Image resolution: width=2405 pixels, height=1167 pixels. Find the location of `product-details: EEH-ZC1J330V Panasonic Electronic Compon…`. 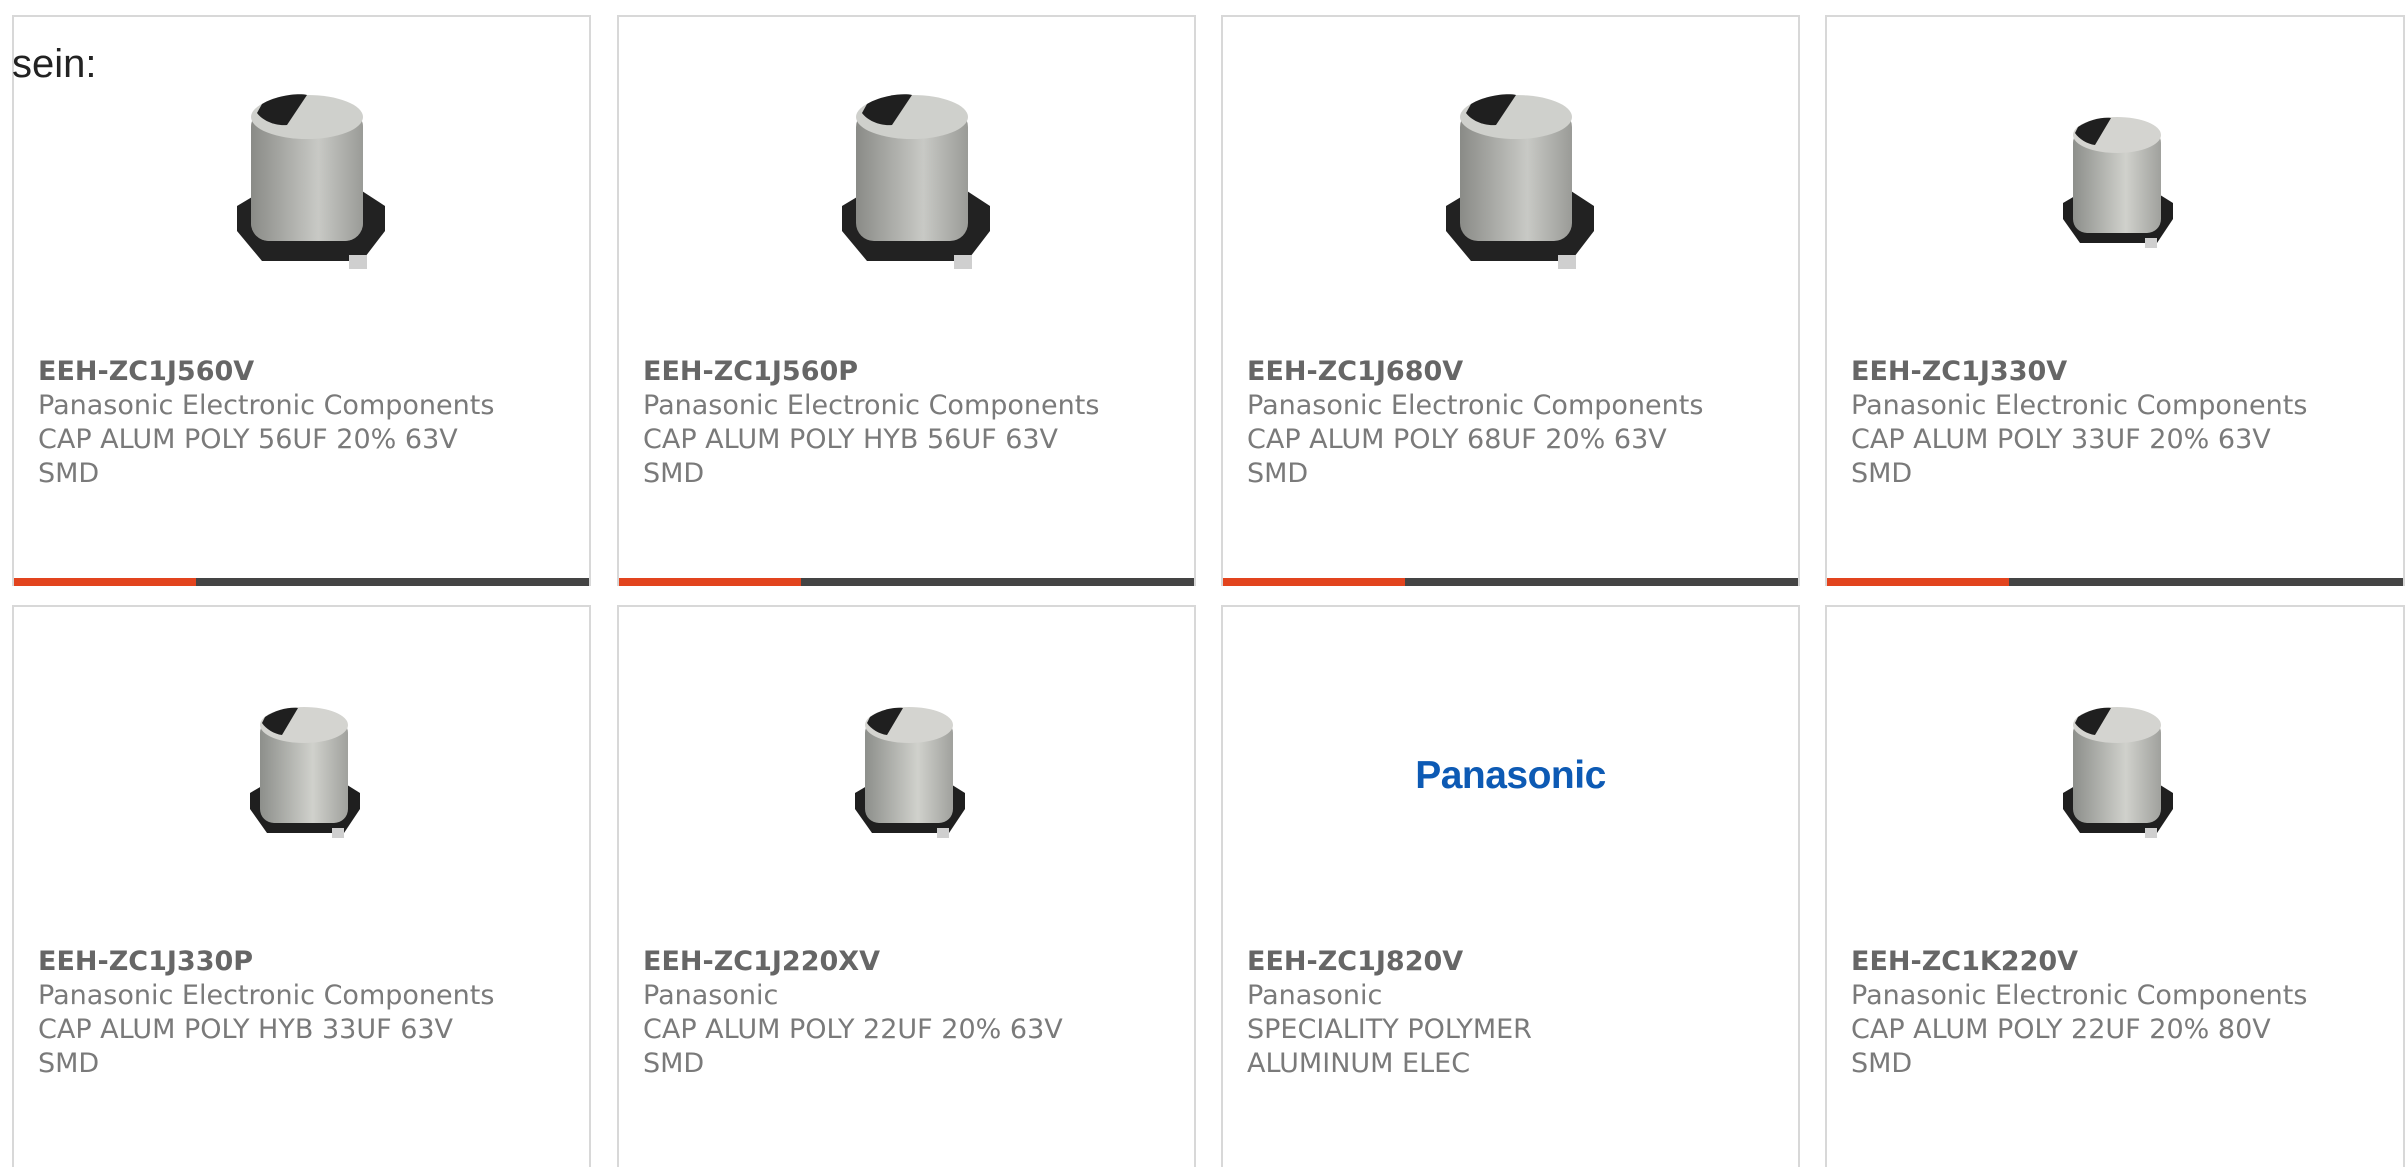

product-details: EEH-ZC1J330V Panasonic Electronic Compon… is located at coordinates (2117, 423).